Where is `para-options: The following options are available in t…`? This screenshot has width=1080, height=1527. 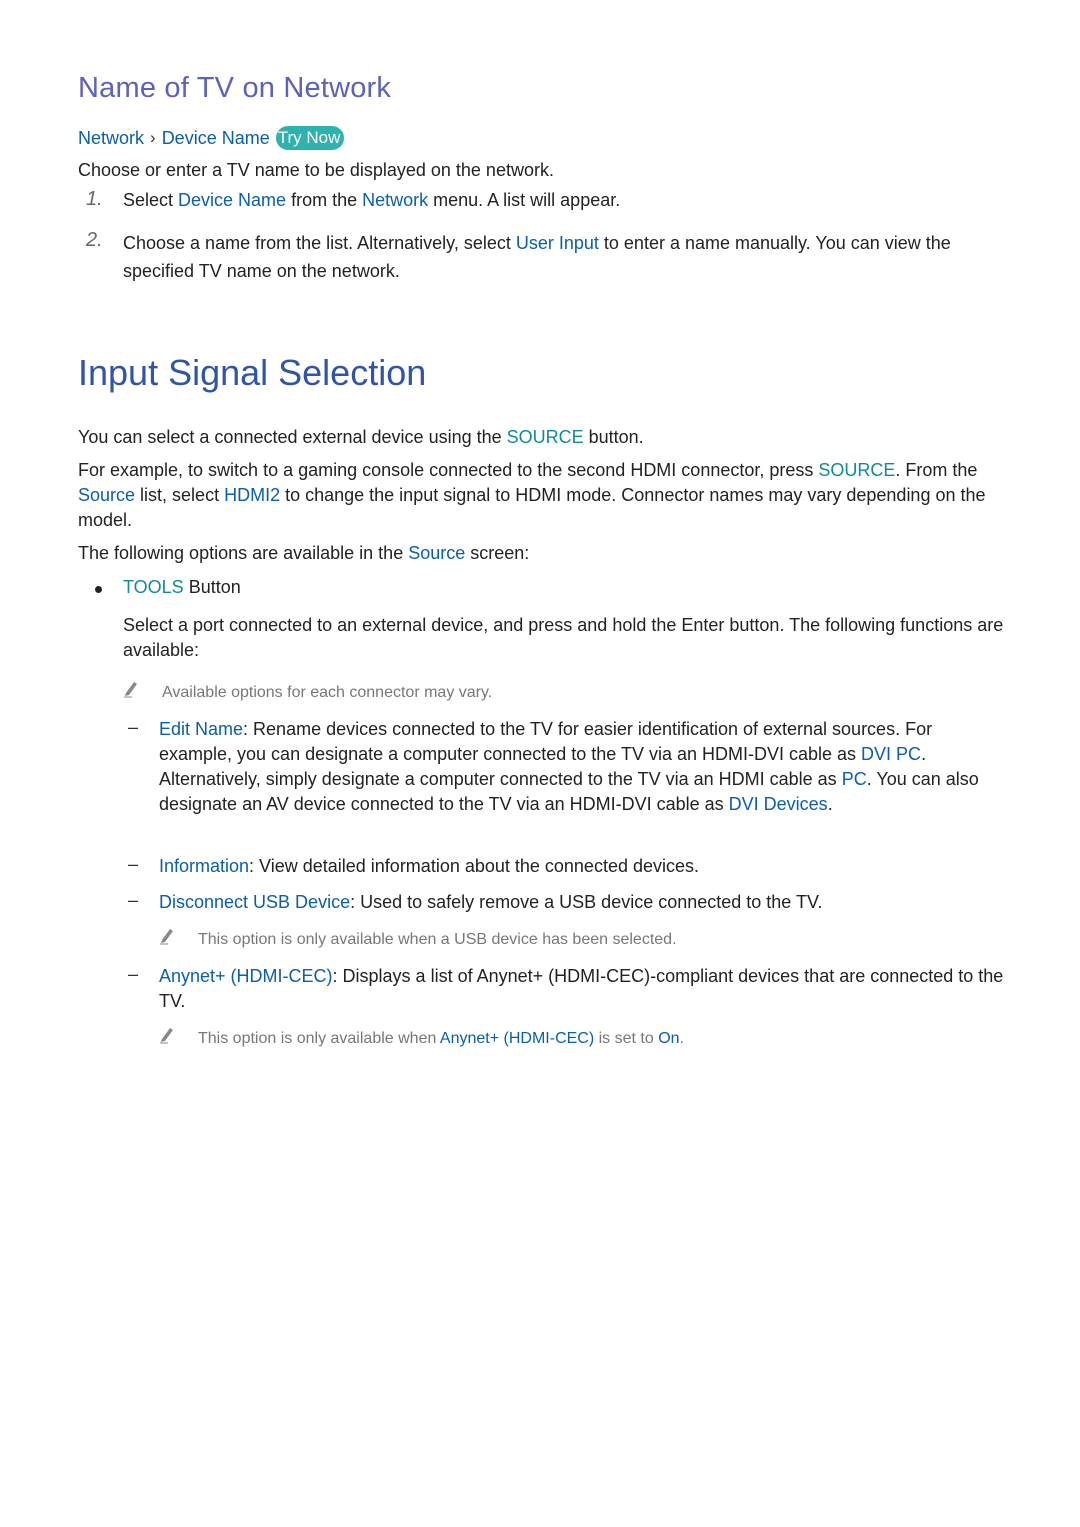
para-options: The following options are available in t… is located at coordinates (303, 553).